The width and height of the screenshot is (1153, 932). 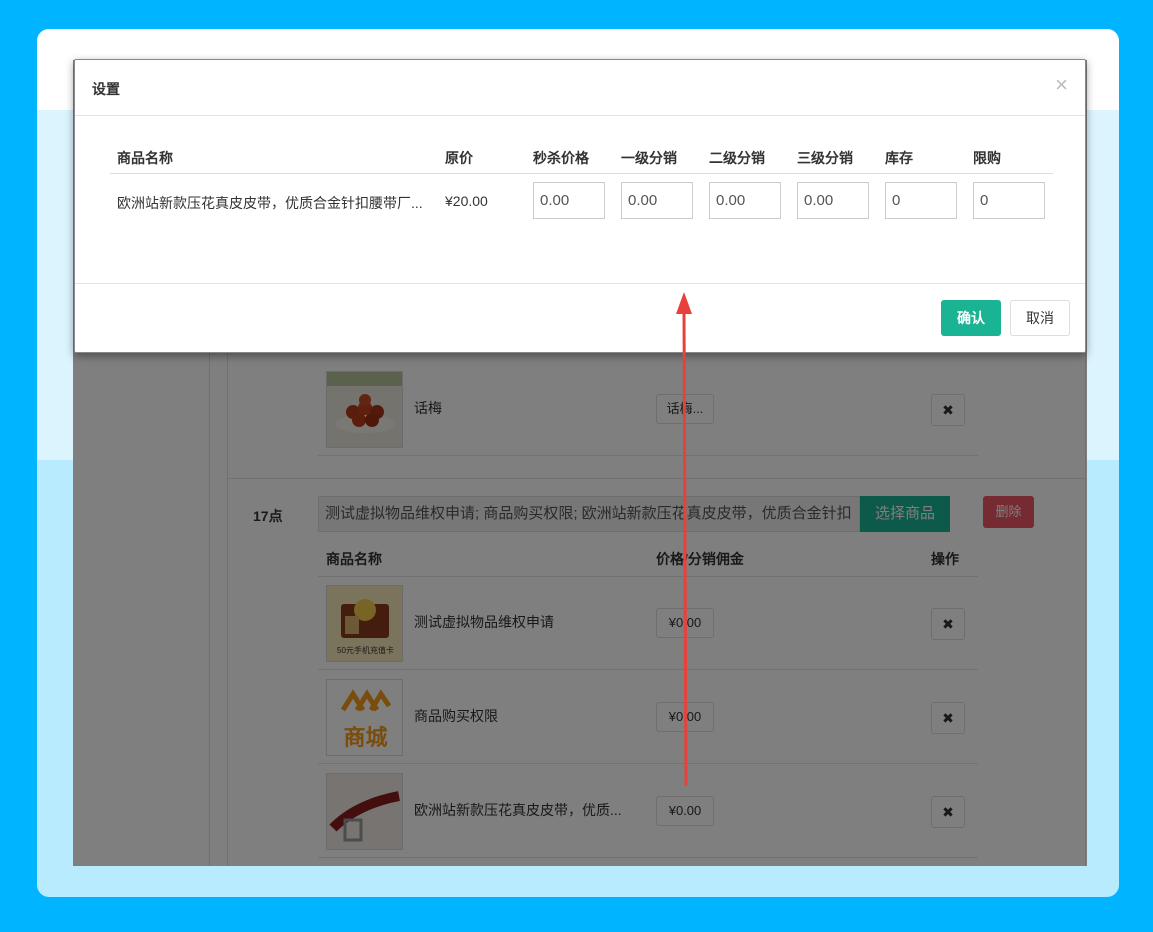 I want to click on modal-header: 设置 ×, so click(x=580, y=88).